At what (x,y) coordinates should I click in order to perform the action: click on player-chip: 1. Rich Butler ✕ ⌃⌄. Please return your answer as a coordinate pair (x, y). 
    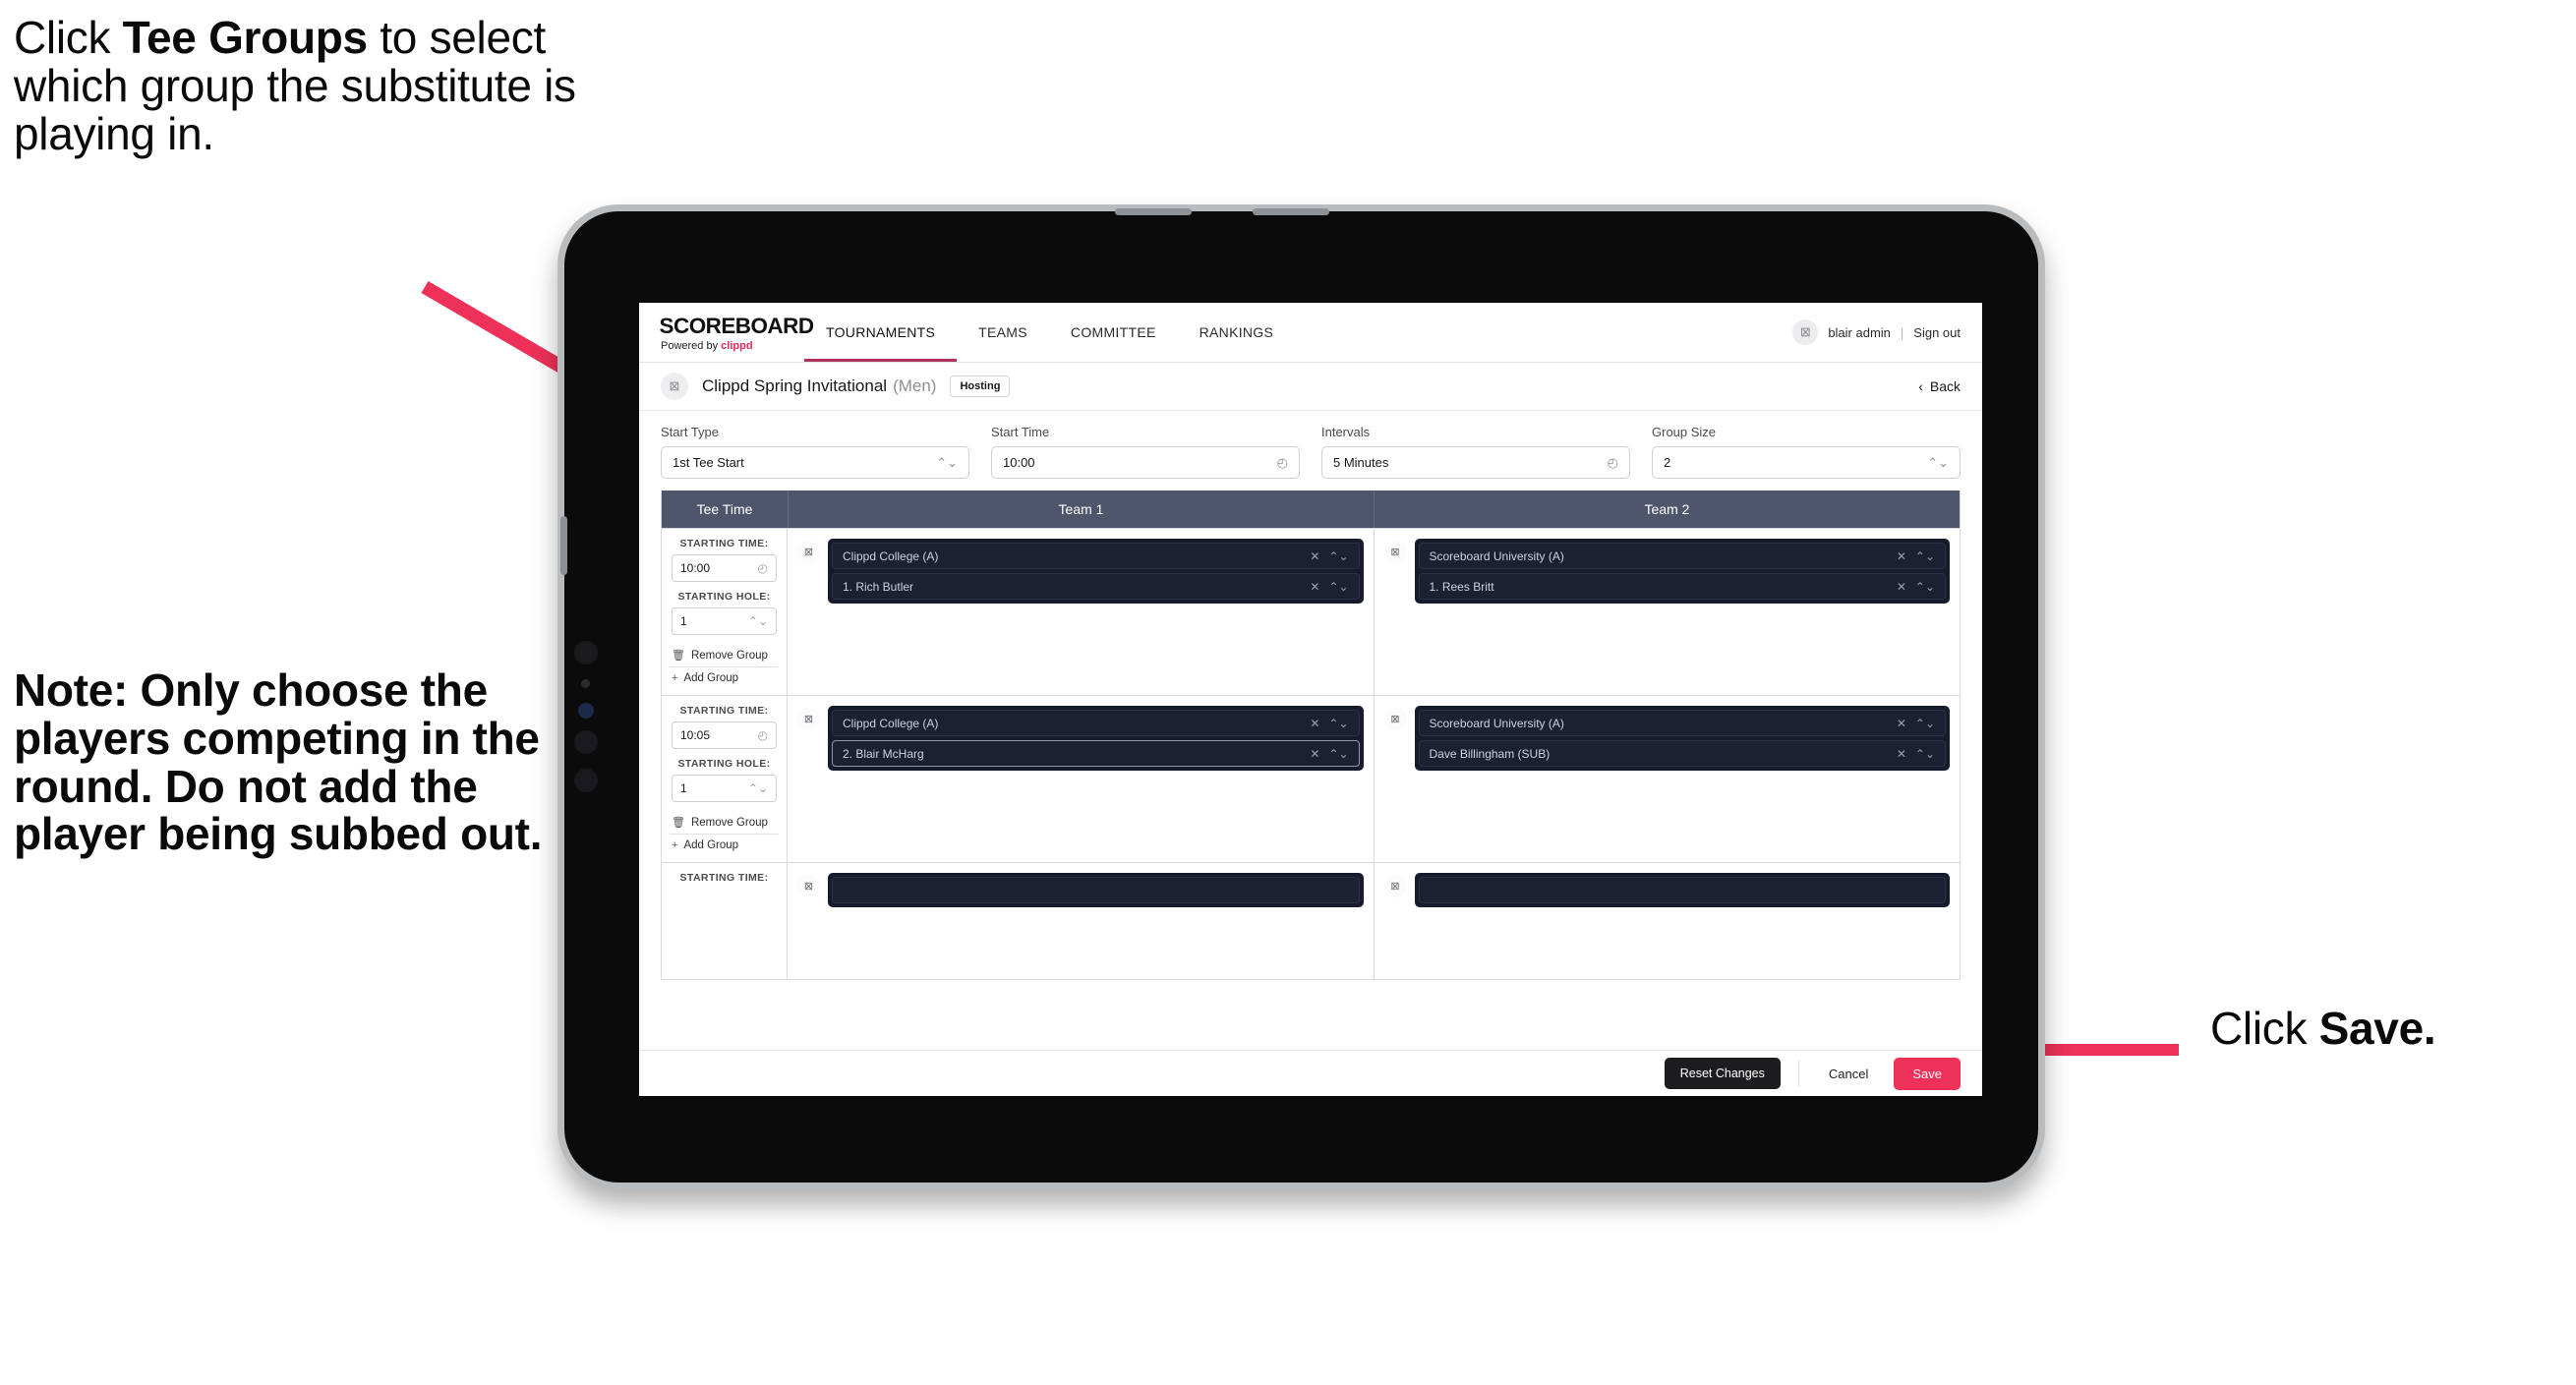
    Looking at the image, I should click on (1096, 586).